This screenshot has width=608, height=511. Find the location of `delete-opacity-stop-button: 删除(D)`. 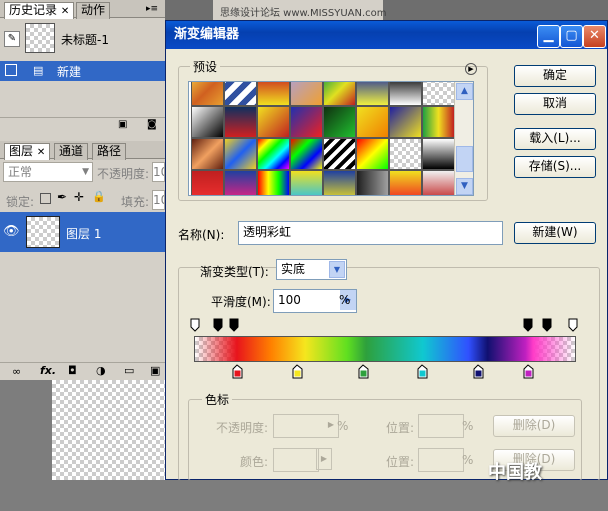

delete-opacity-stop-button: 删除(D) is located at coordinates (534, 426).